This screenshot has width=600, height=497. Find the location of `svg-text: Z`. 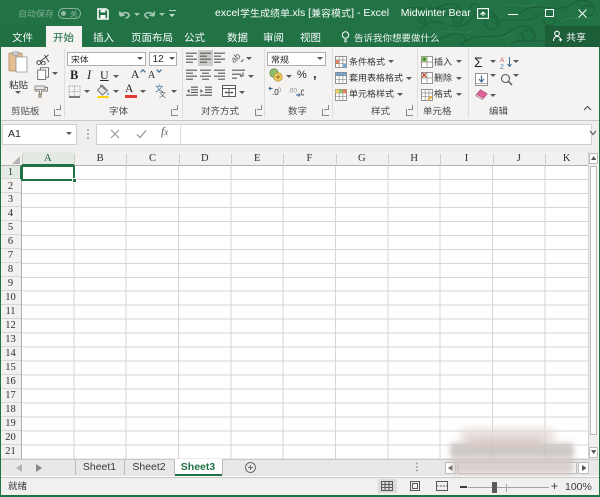

svg-text: Z is located at coordinates (502, 66).